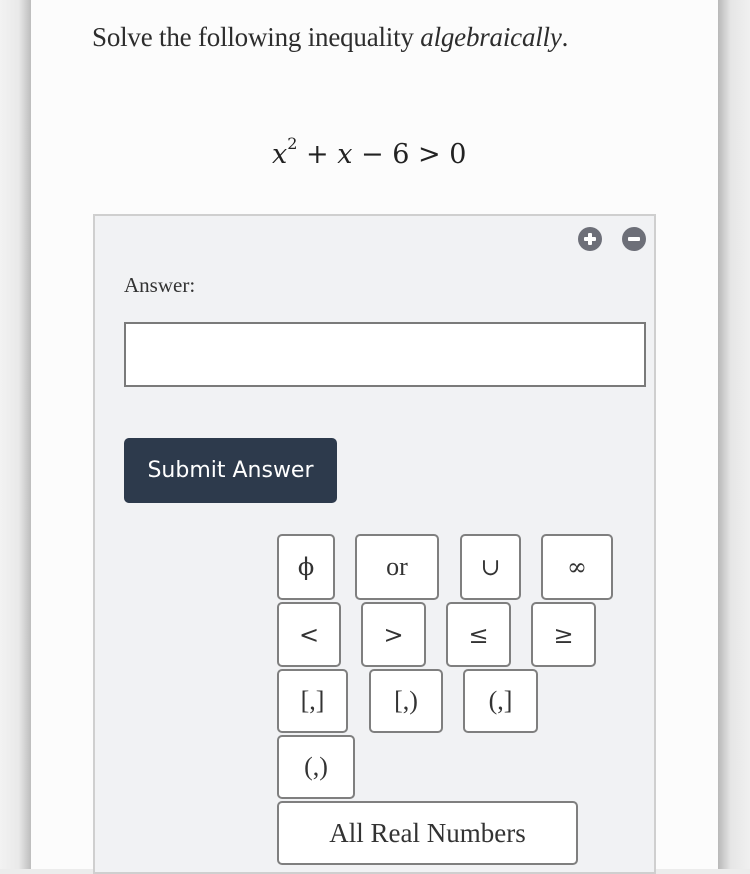 The height and width of the screenshot is (874, 750). What do you see at coordinates (734, 434) in the screenshot?
I see `page-background-right` at bounding box center [734, 434].